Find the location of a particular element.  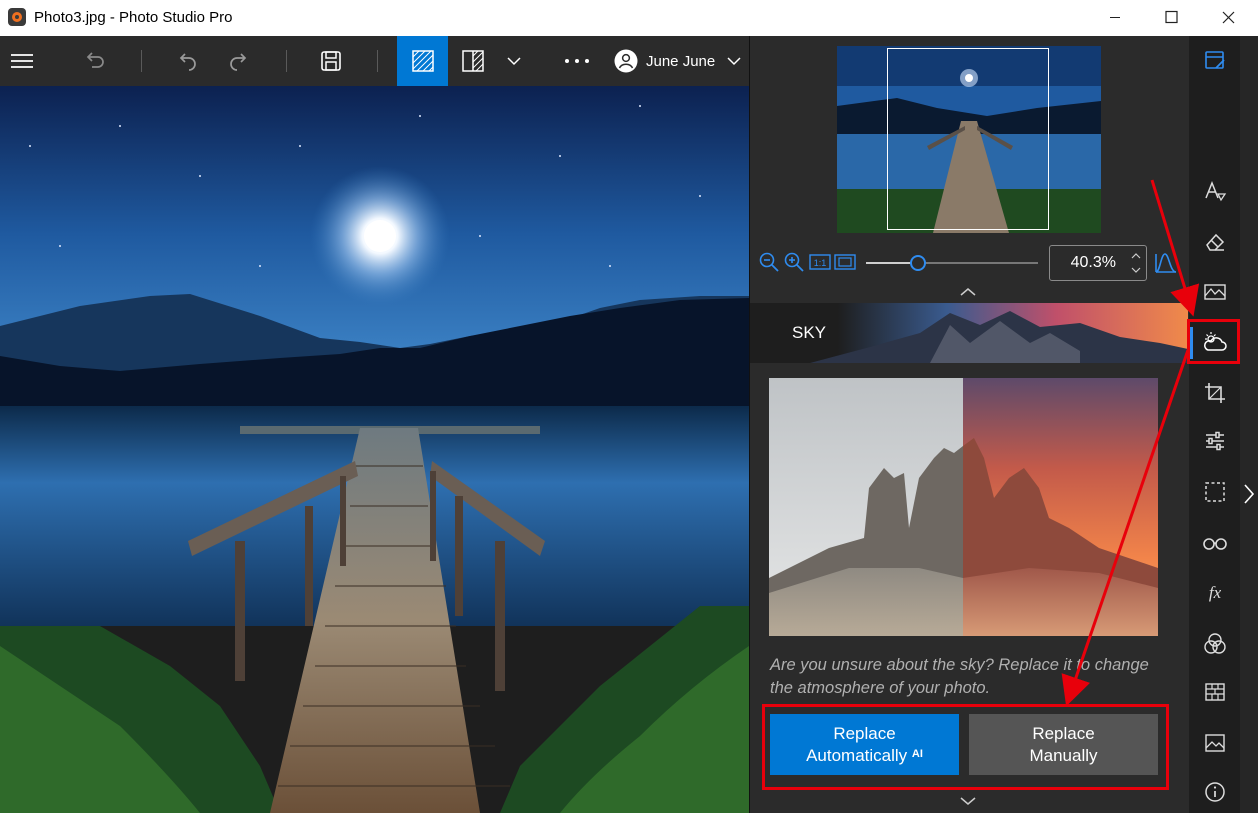

redo-button is located at coordinates (239, 61).